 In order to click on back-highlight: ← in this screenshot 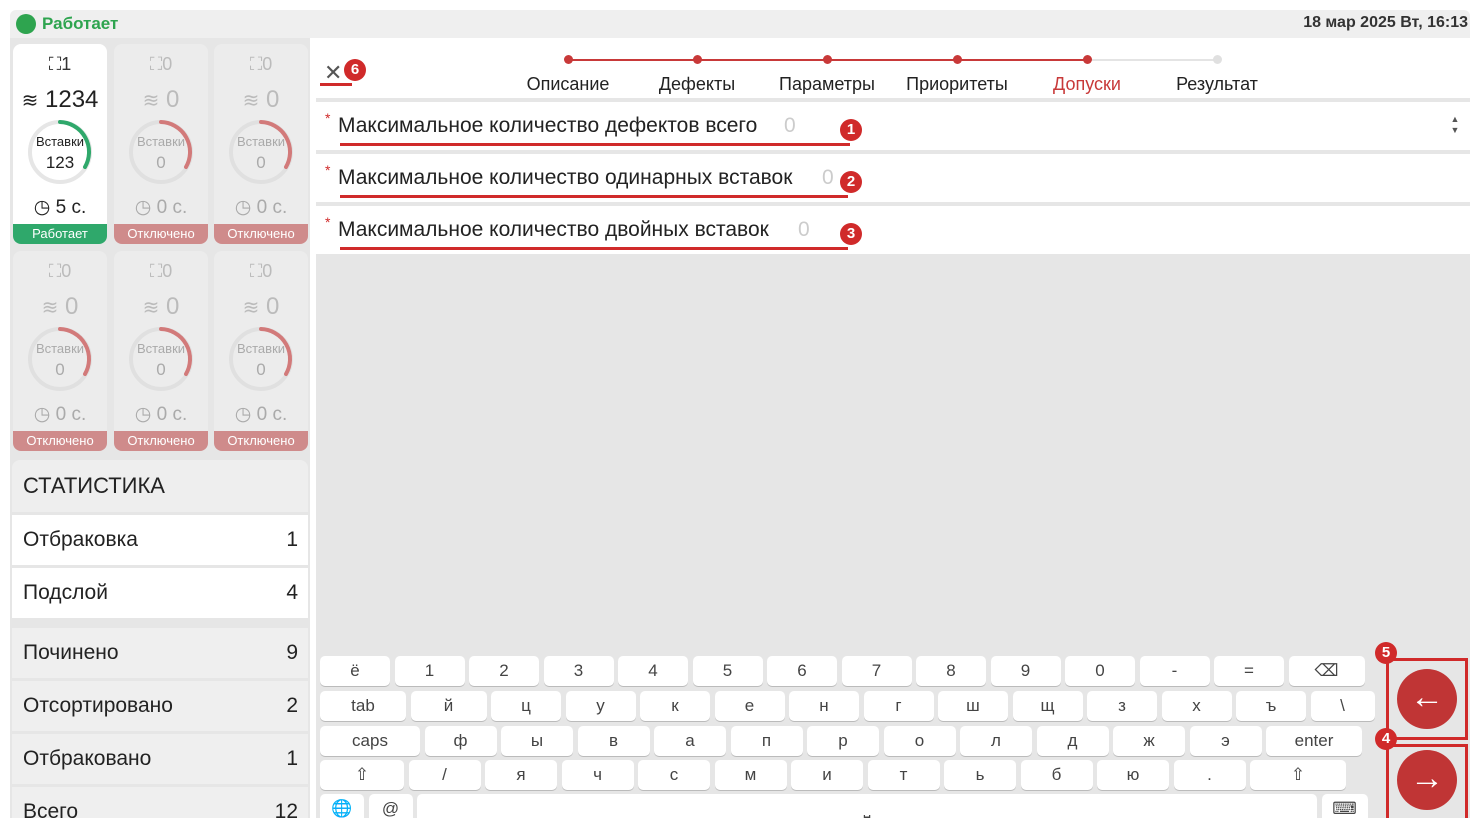, I will do `click(1427, 699)`.